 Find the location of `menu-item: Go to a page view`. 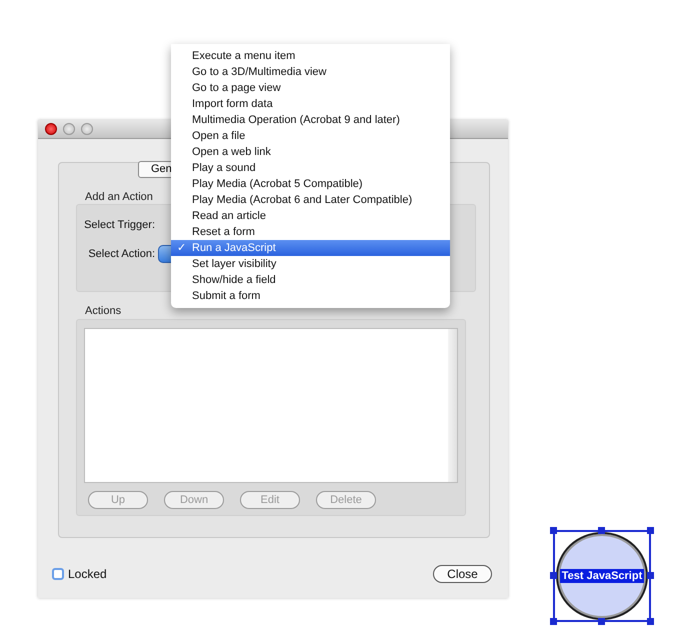

menu-item: Go to a page view is located at coordinates (310, 88).